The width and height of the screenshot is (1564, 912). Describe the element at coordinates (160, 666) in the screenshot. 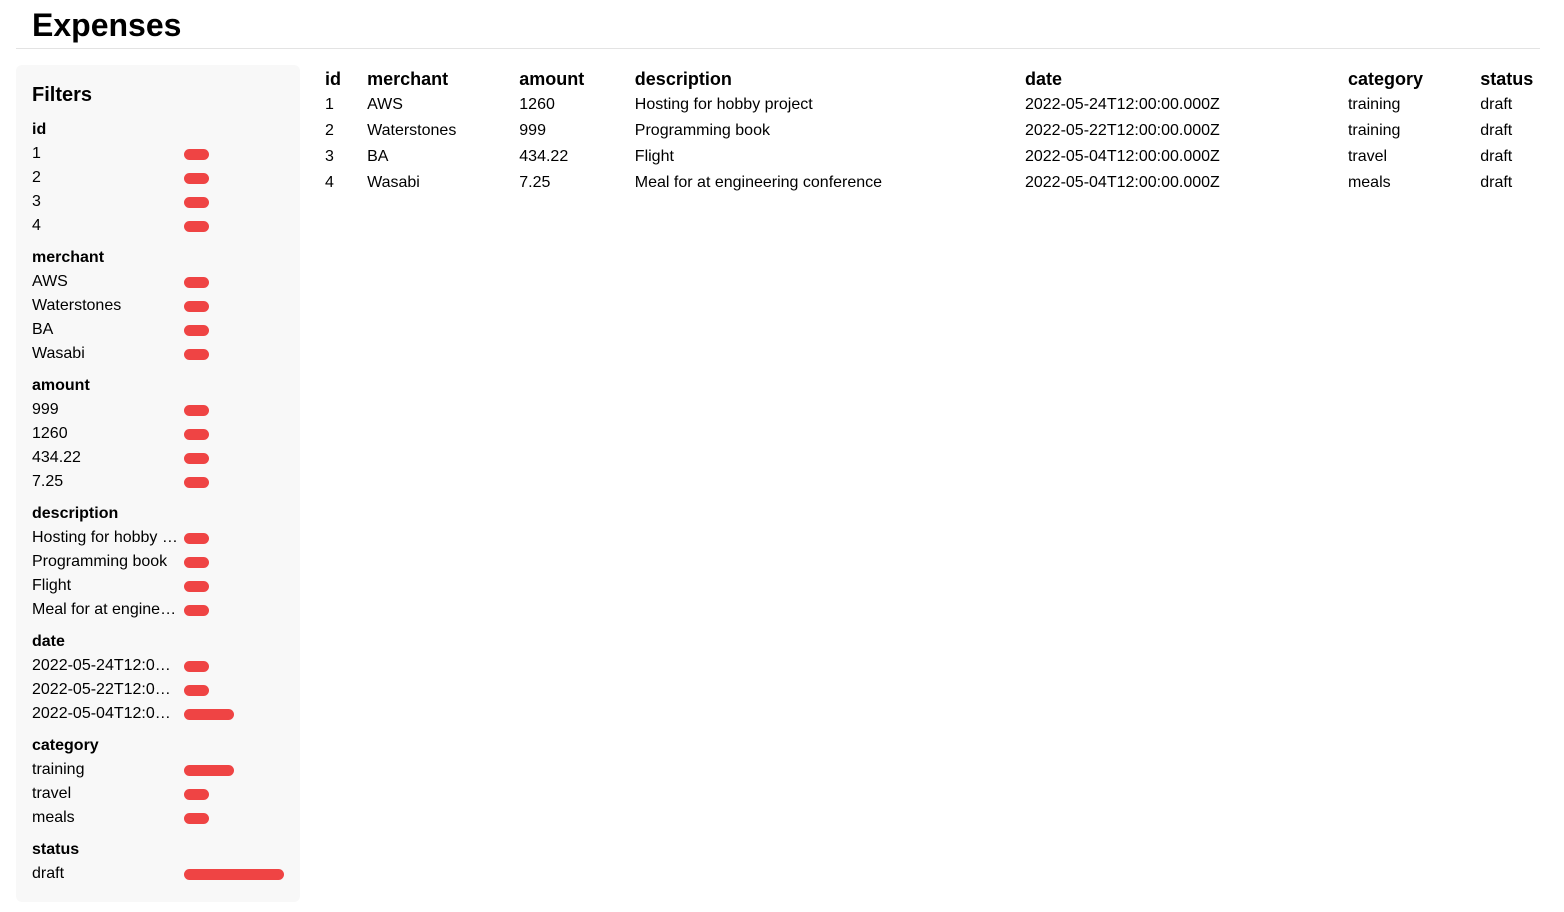

I see `filter-option: 2022-05-24T12:00:00.000Z` at that location.